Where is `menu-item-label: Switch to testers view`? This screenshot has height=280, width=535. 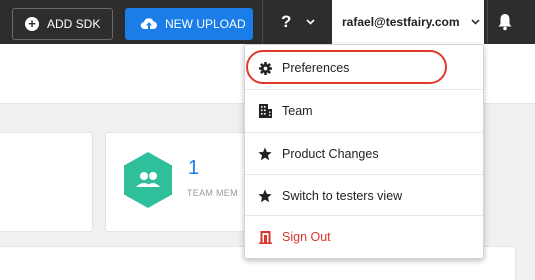
menu-item-label: Switch to testers view is located at coordinates (342, 196).